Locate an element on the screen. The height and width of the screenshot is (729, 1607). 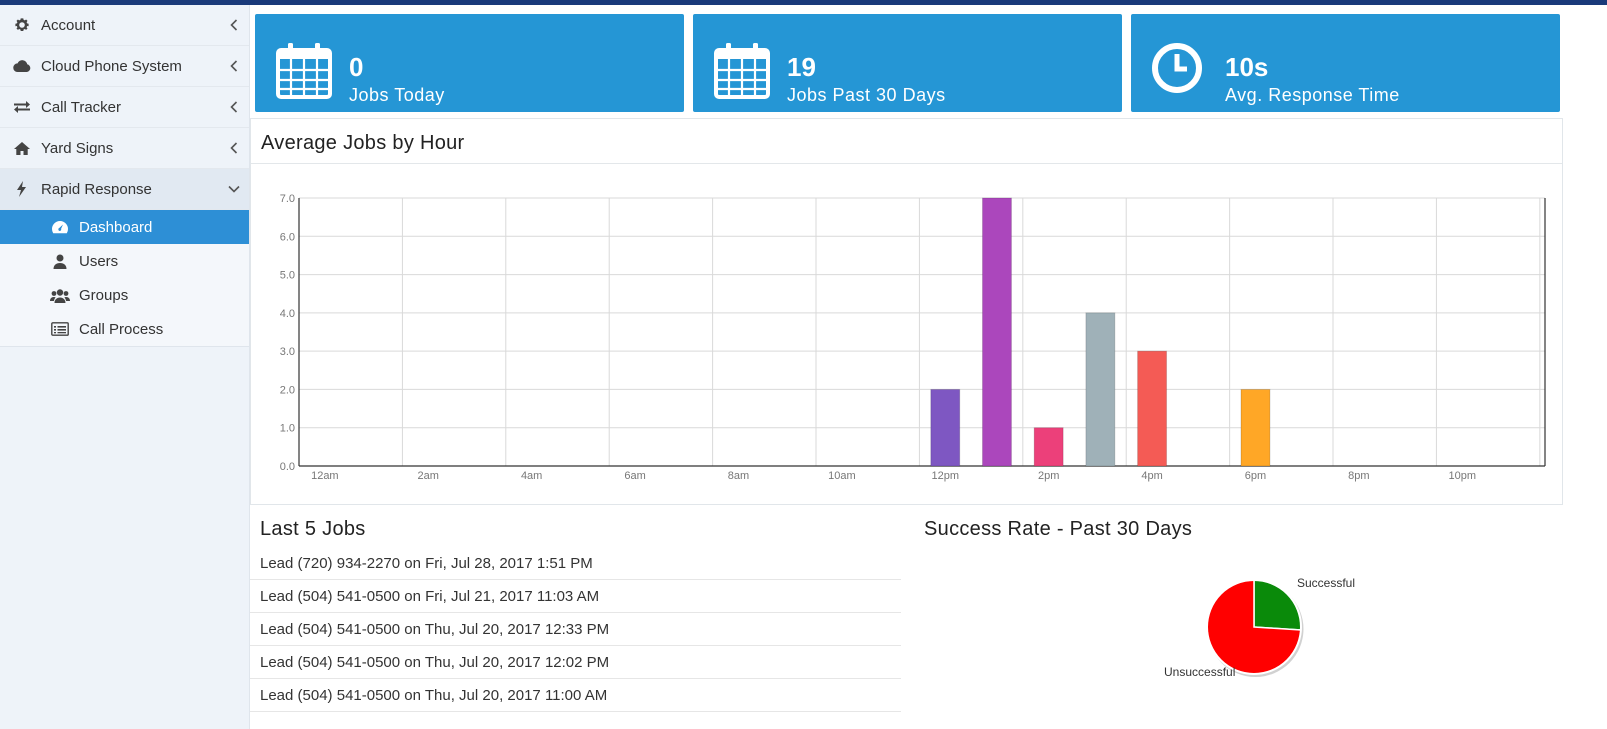
sidebar-item-rapid-response: Rapid Response is located at coordinates (124, 189).